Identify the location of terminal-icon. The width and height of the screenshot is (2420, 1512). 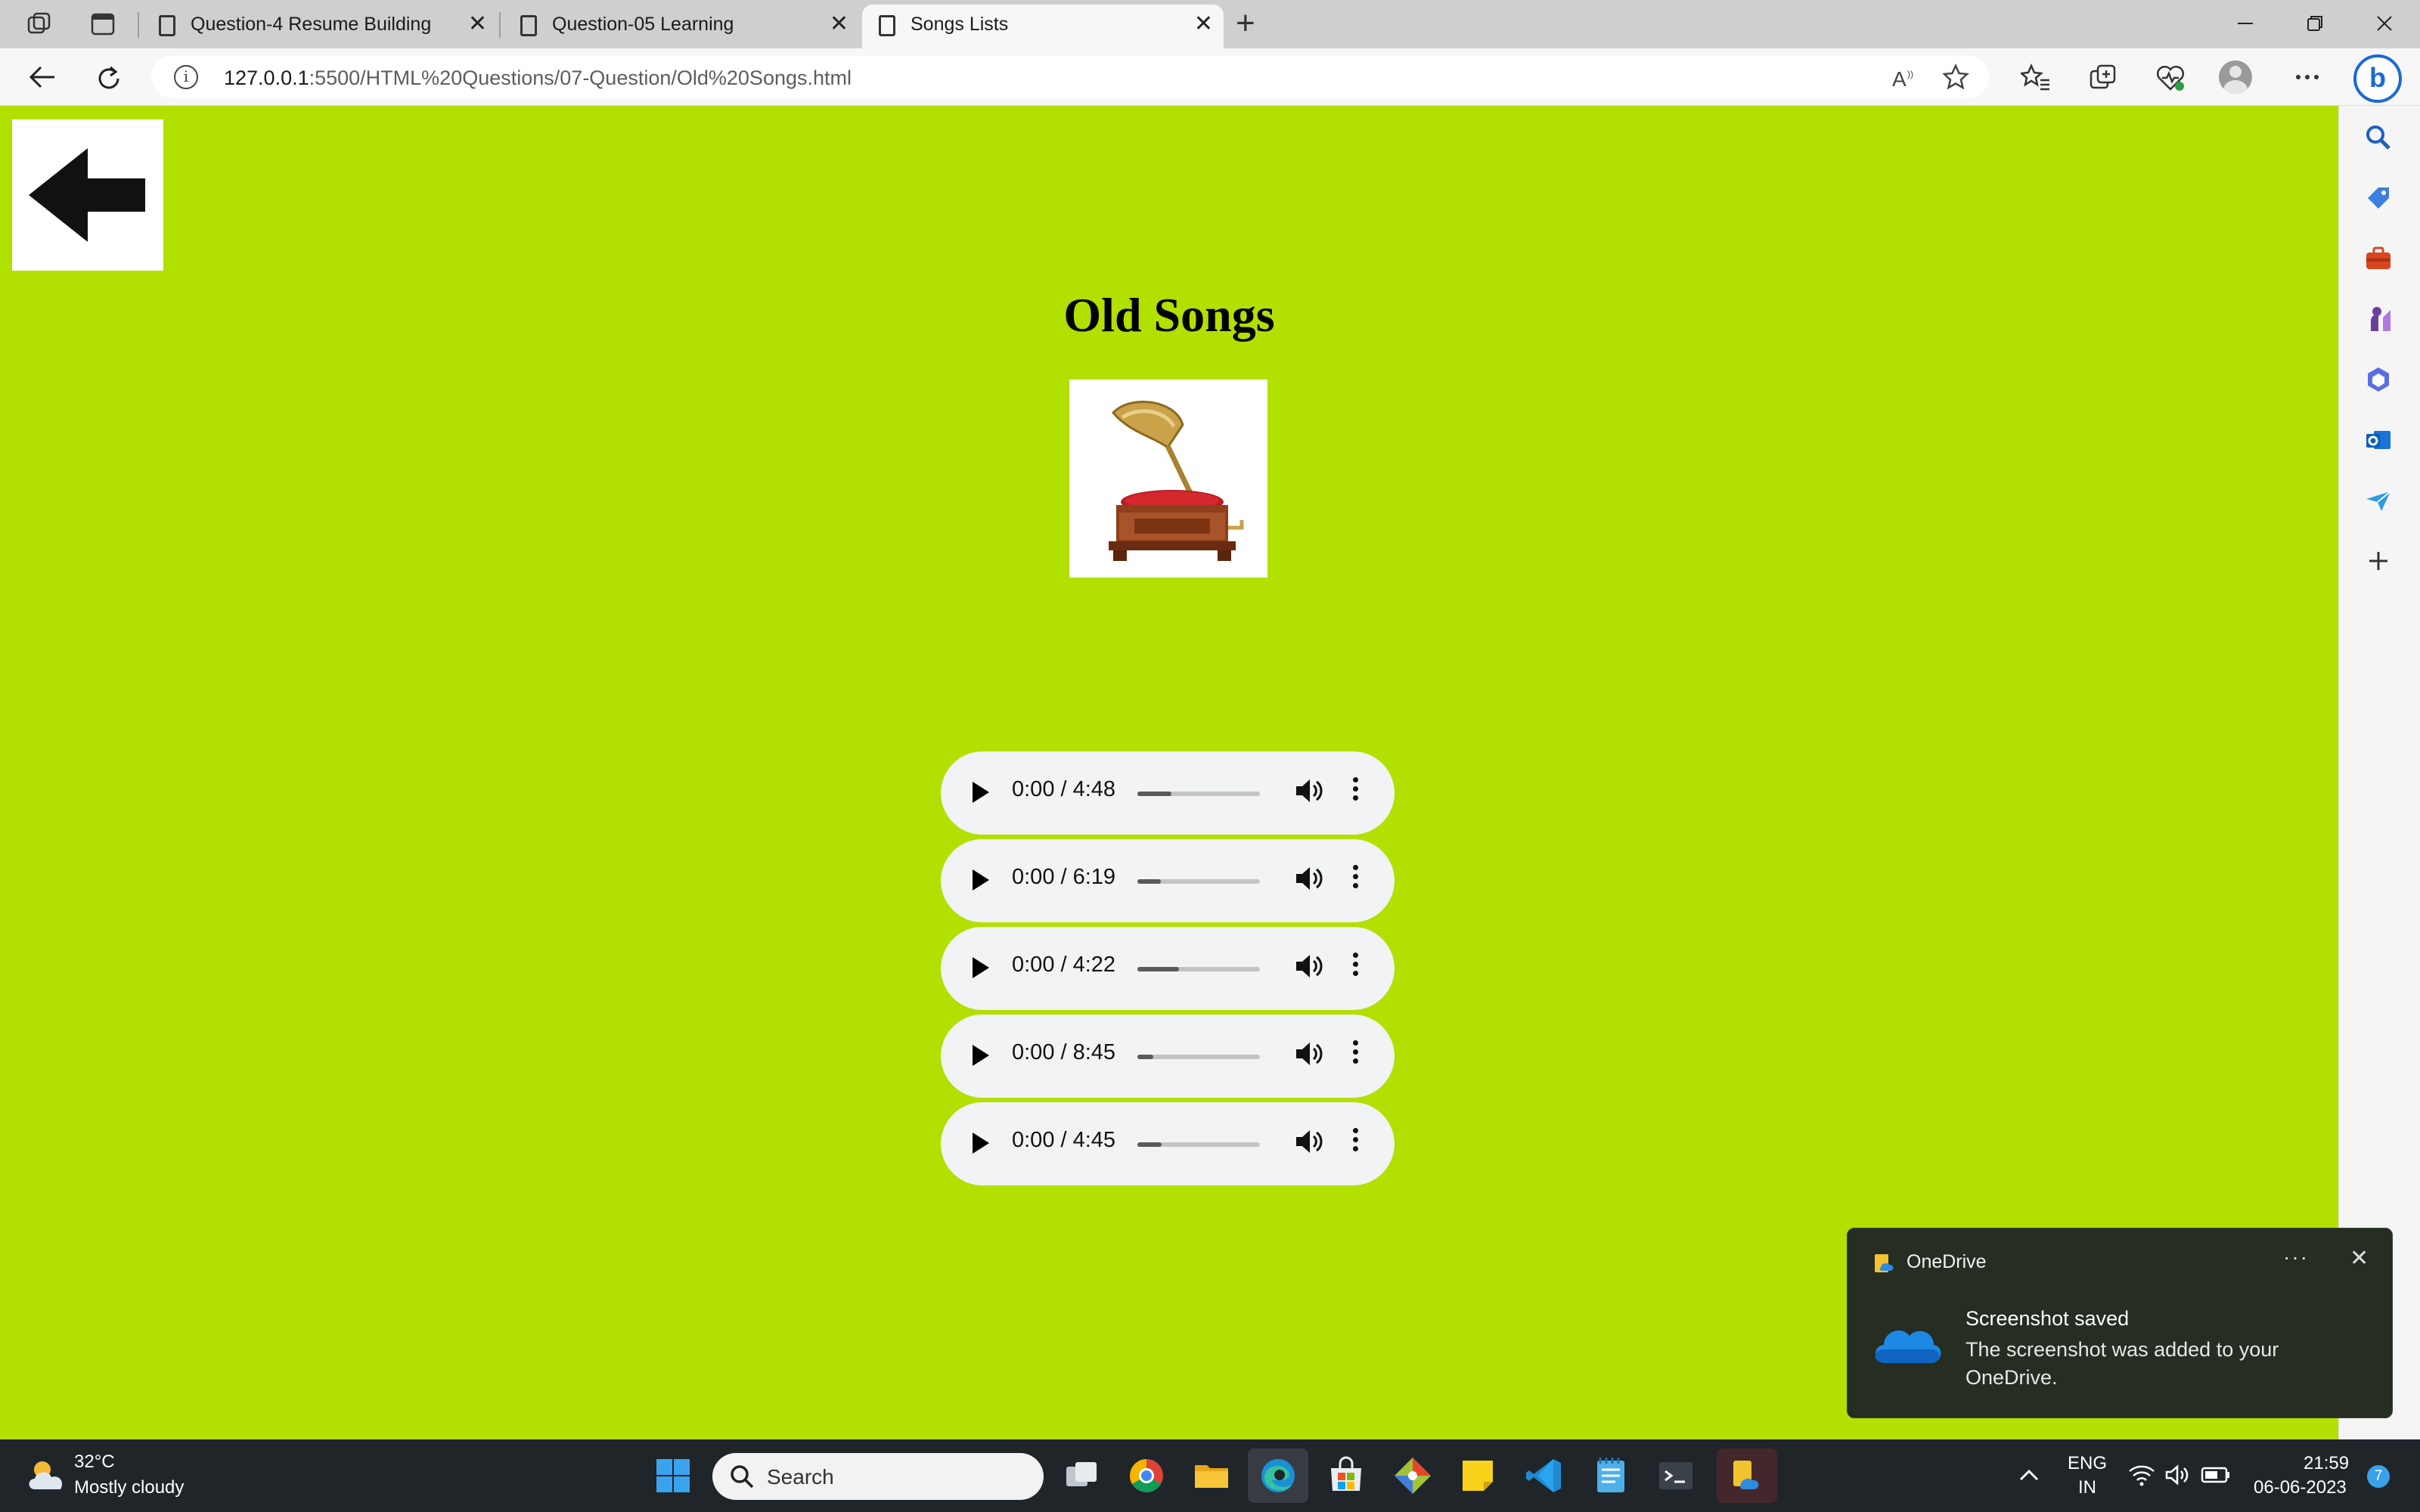
(1676, 1476).